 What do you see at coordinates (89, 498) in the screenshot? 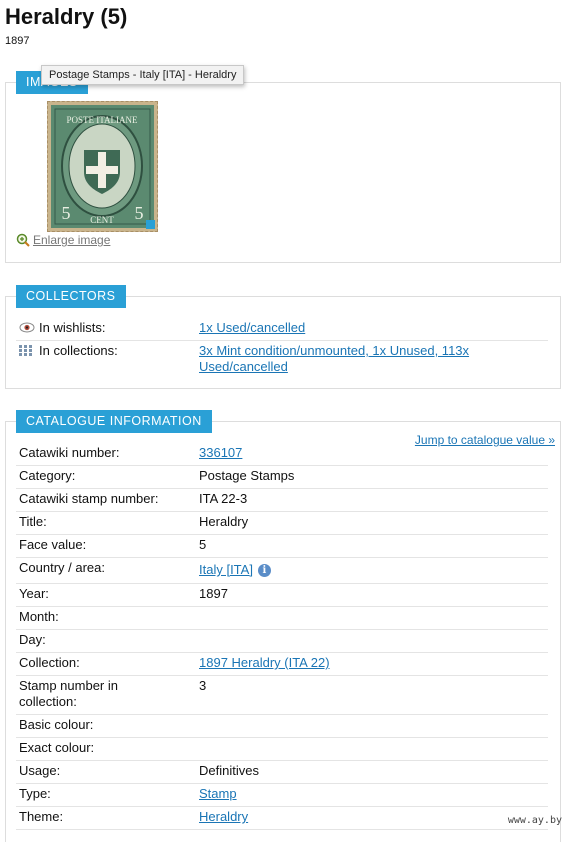
I see `row-label: Catawiki stamp number:` at bounding box center [89, 498].